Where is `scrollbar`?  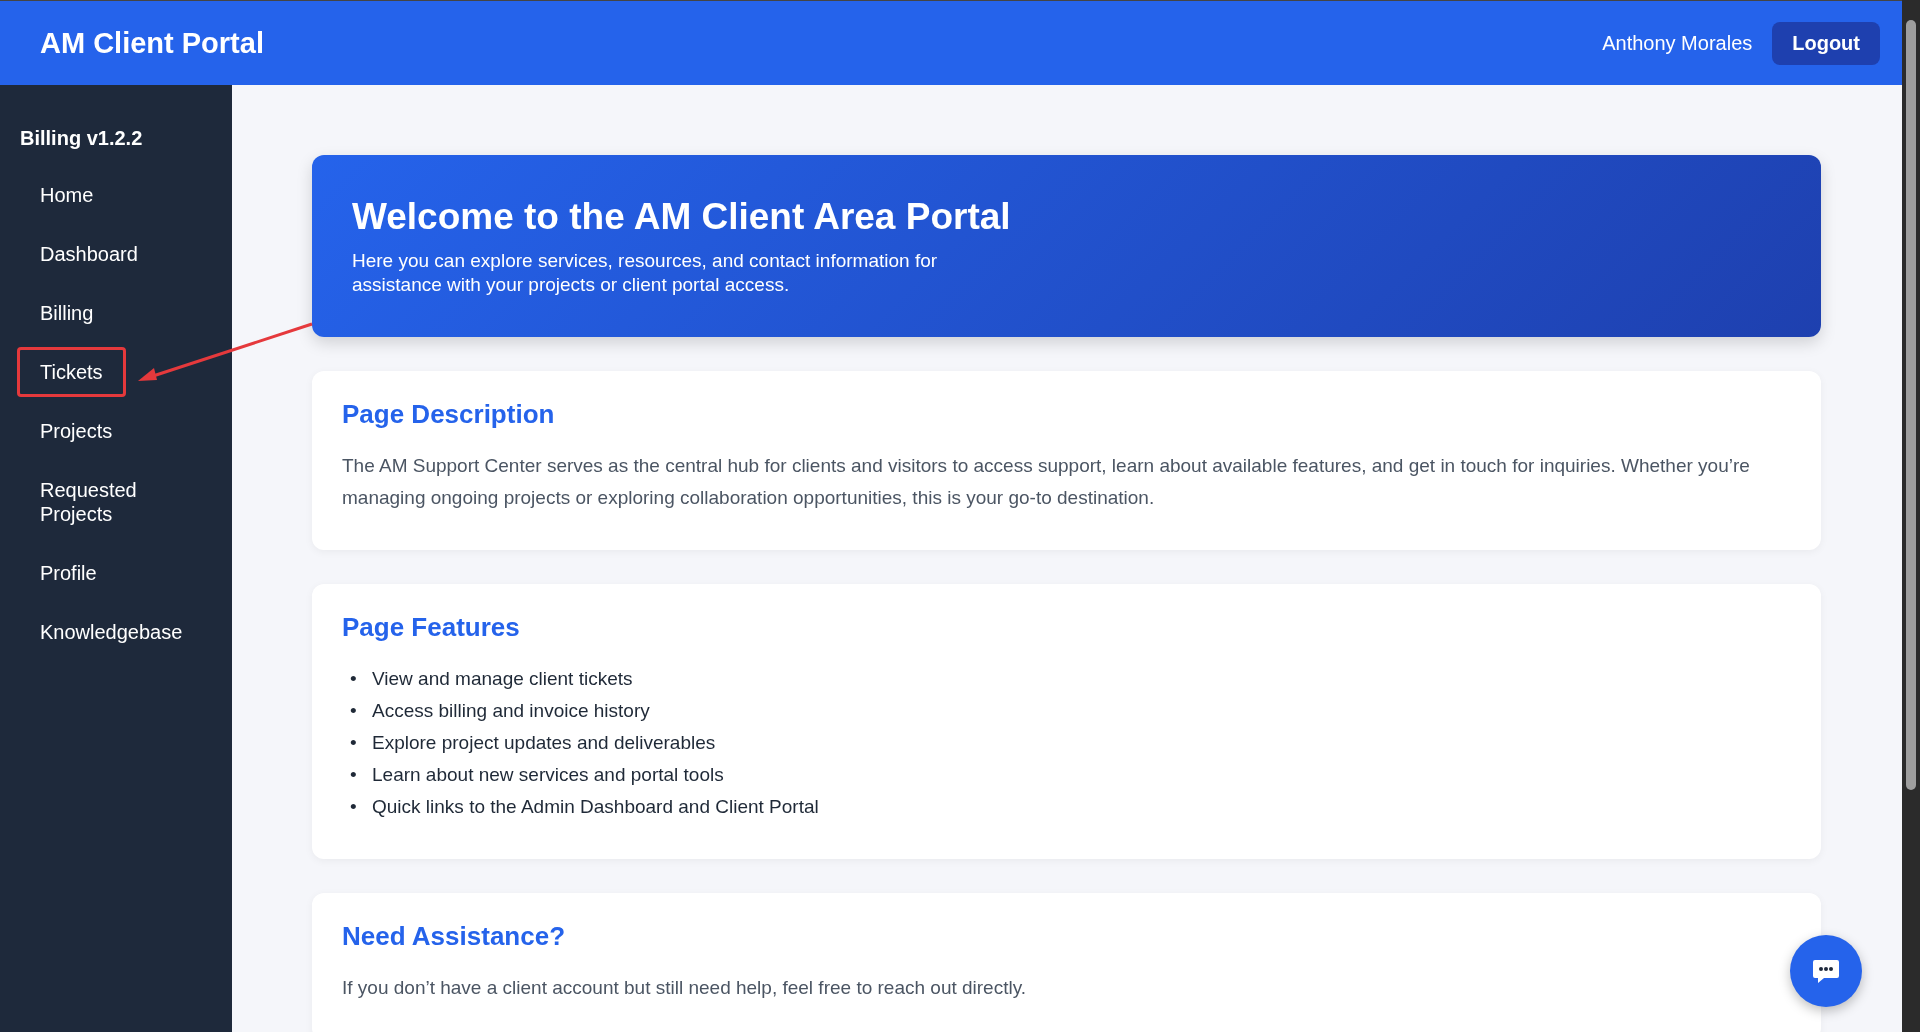
scrollbar is located at coordinates (1911, 516).